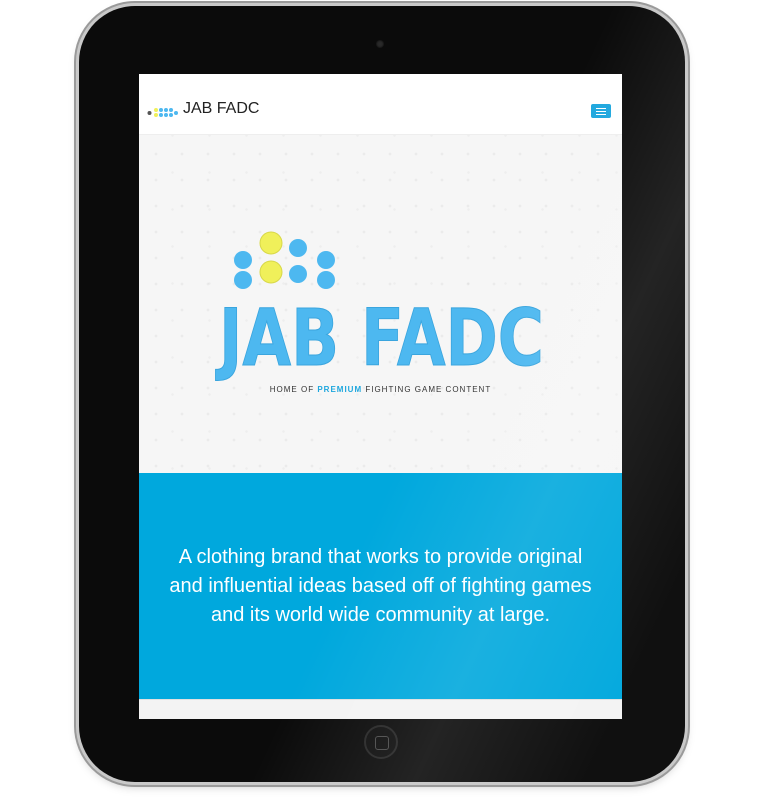  Describe the element at coordinates (293, 389) in the screenshot. I see `tagline-prefix: HOME OF` at that location.